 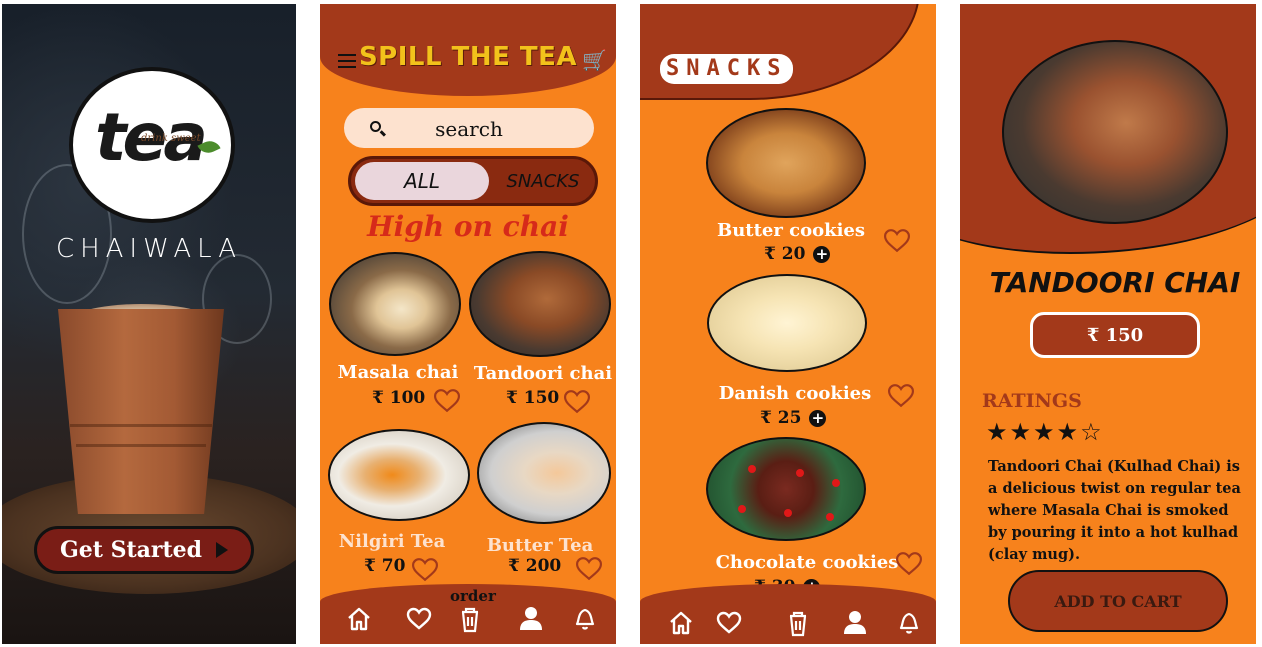 What do you see at coordinates (1032, 401) in the screenshot?
I see `ratings-label: RATINGS` at bounding box center [1032, 401].